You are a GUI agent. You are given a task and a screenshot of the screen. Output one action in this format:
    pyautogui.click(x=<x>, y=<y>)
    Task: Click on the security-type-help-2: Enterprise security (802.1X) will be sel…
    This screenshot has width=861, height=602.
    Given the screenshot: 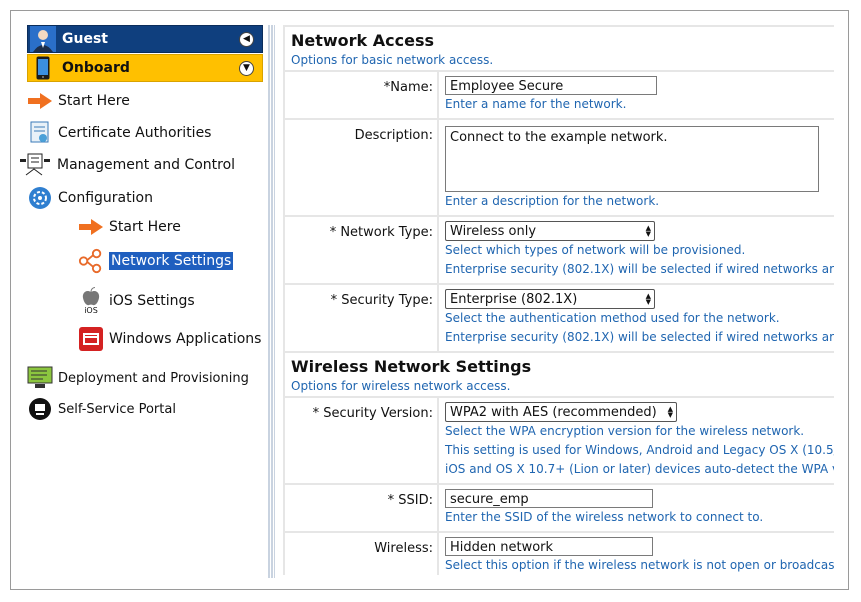 What is the action you would take?
    pyautogui.click(x=639, y=337)
    